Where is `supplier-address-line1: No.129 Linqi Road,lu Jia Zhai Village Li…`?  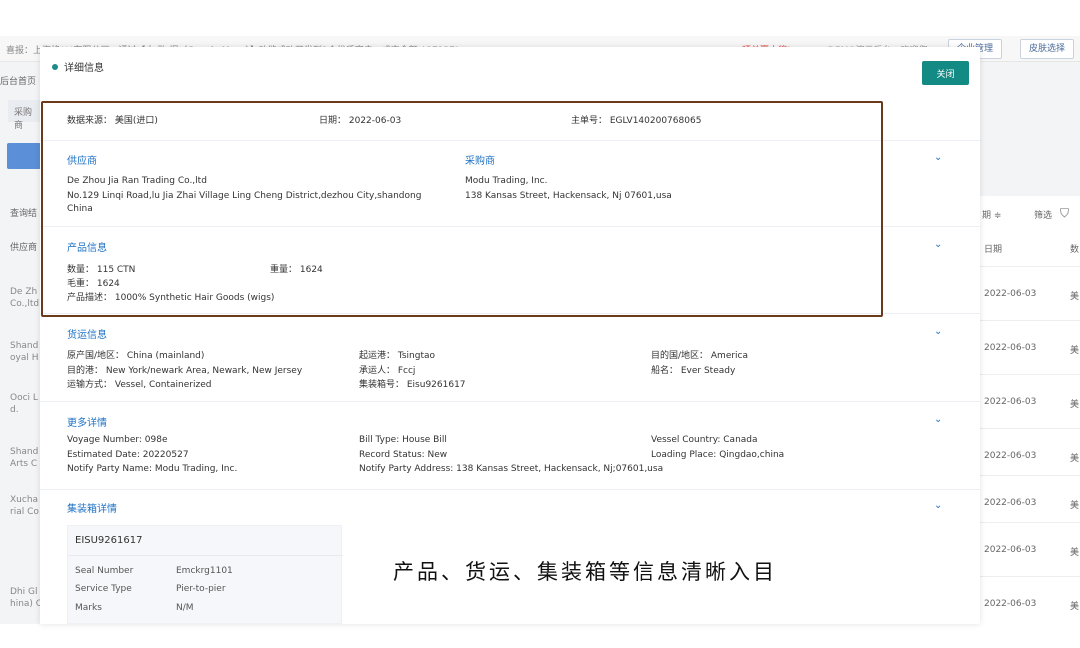
supplier-address-line1: No.129 Linqi Road,lu Jia Zhai Village Li… is located at coordinates (244, 196).